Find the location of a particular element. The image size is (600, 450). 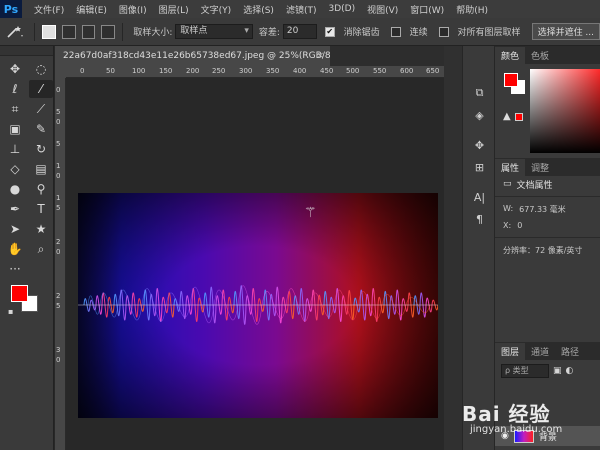

foreground-color-swatch is located at coordinates (19, 293).